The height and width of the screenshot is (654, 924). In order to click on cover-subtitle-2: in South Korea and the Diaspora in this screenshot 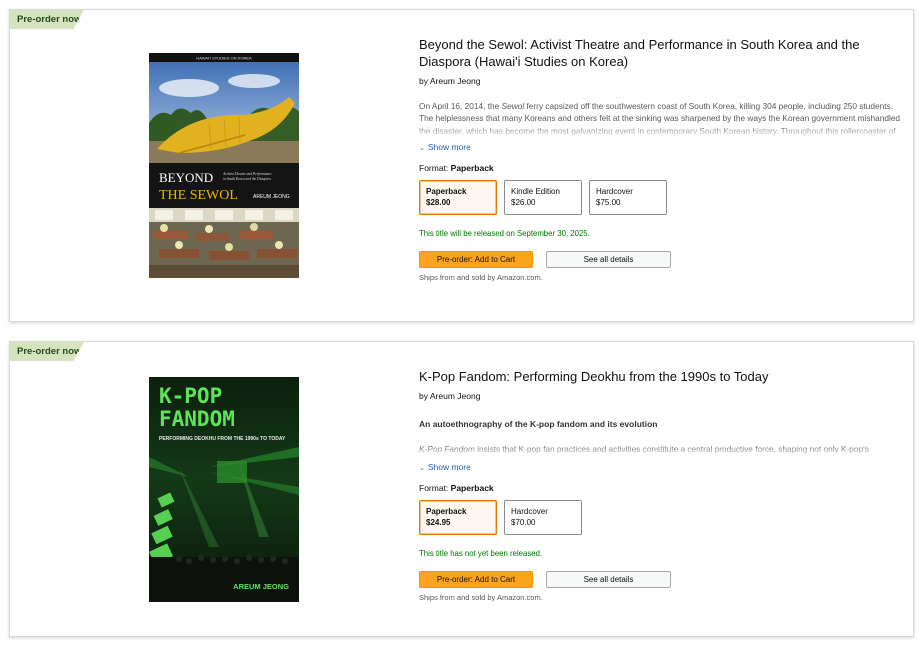, I will do `click(247, 179)`.